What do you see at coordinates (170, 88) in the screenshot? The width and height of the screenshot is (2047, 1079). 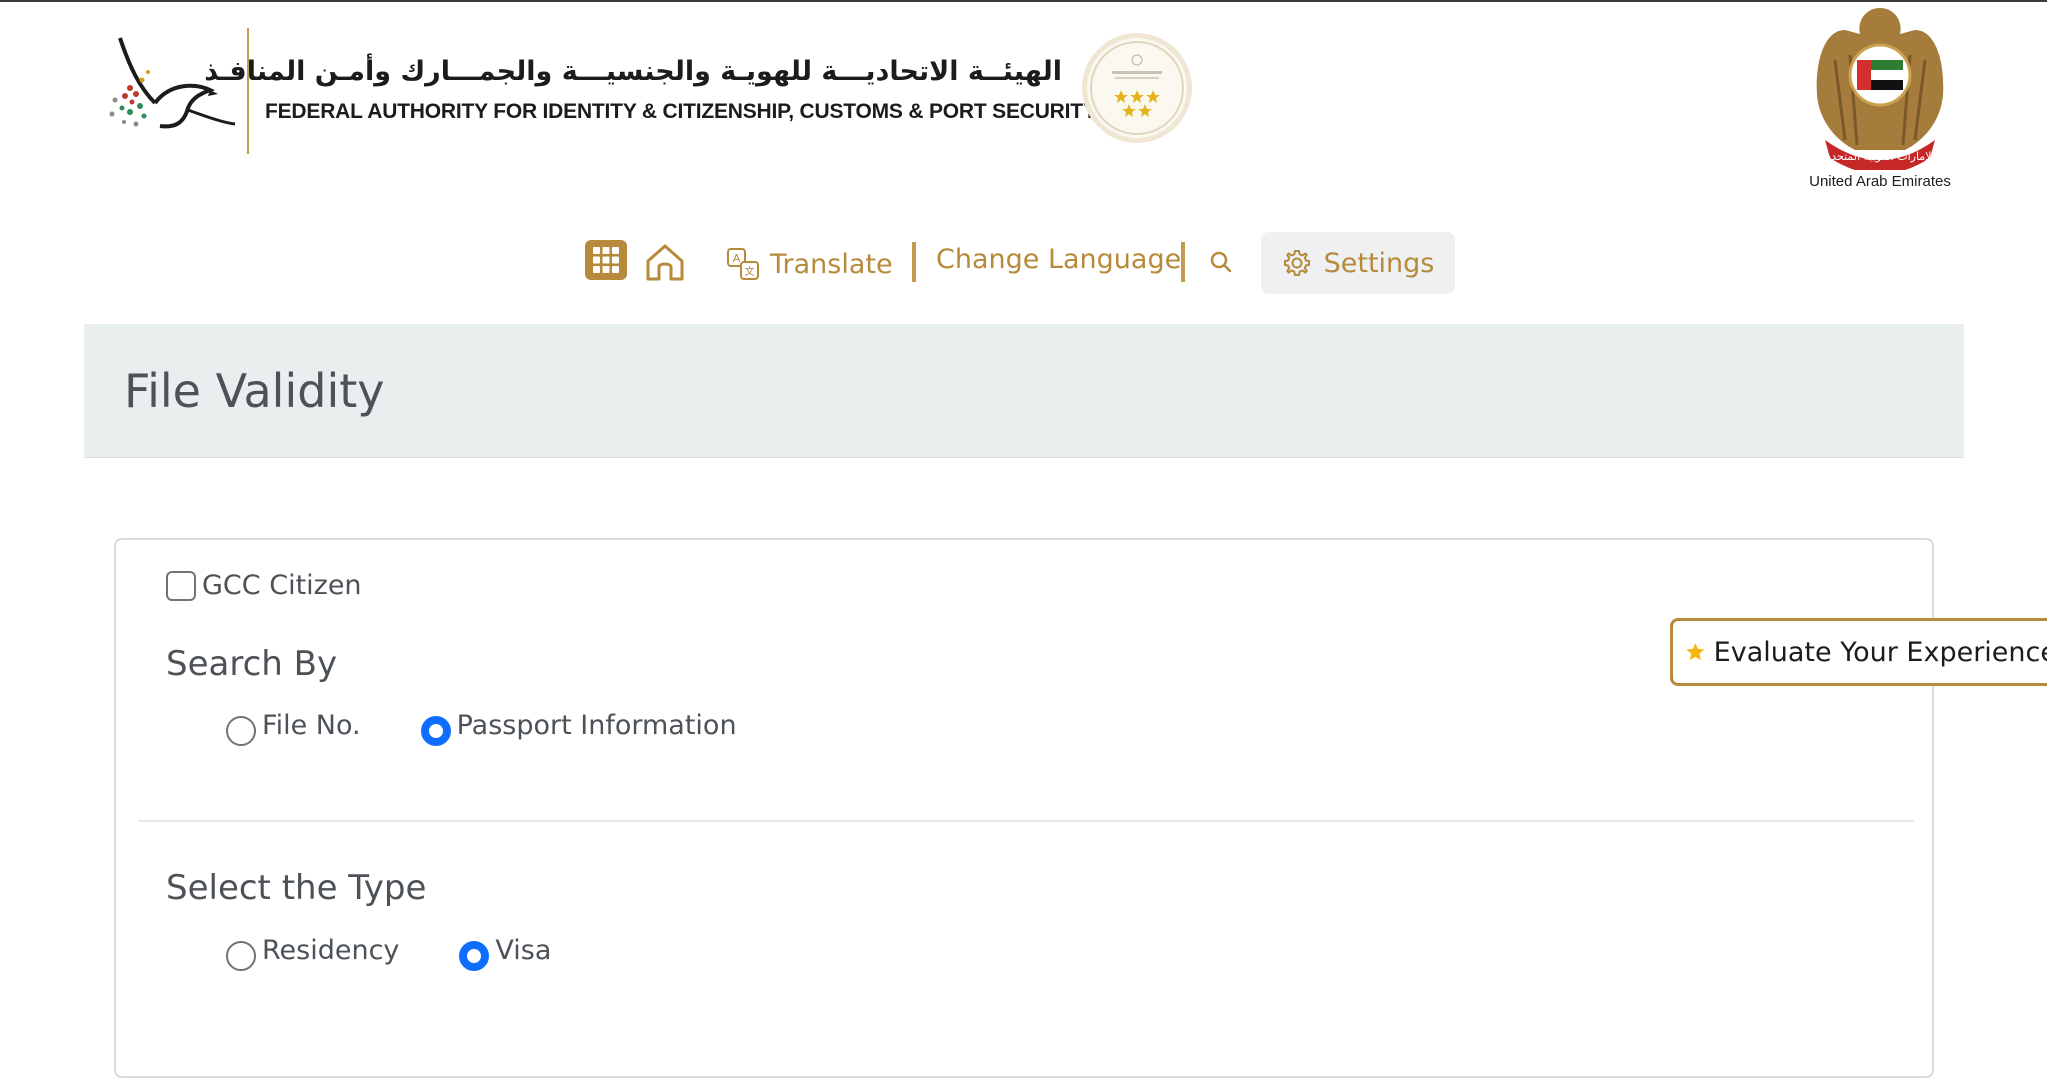 I see `authority-falcon-logo` at bounding box center [170, 88].